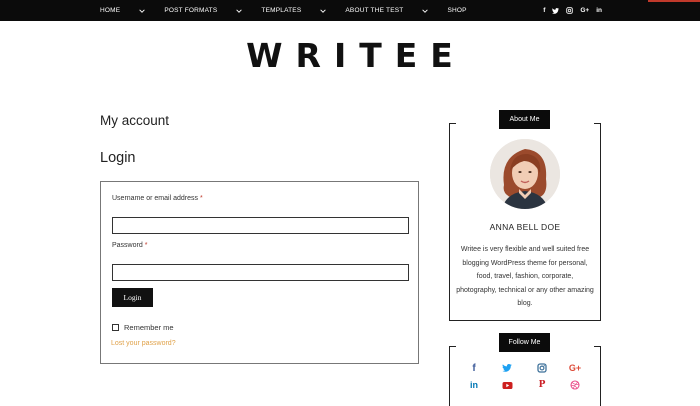  I want to click on about-me-title: About Me, so click(524, 119).